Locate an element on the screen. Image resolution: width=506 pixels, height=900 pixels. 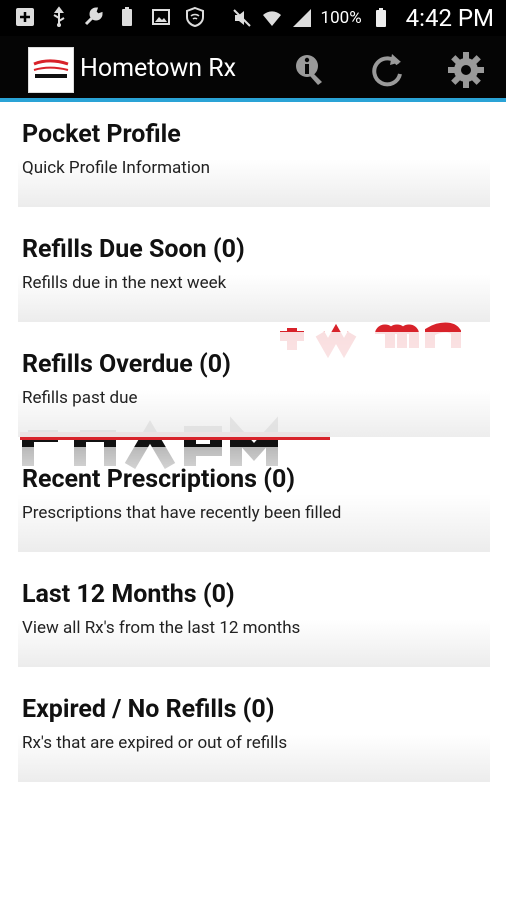
image-icon is located at coordinates (161, 17).